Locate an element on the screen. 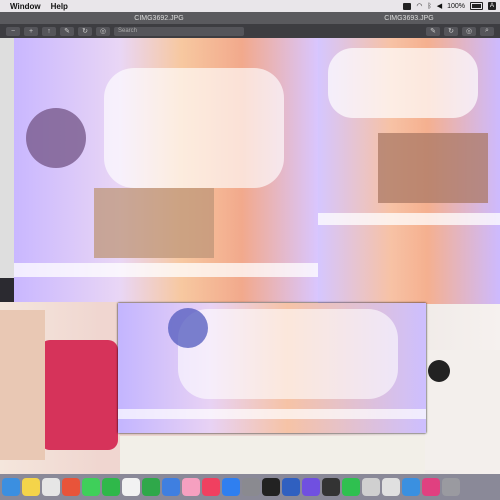 The height and width of the screenshot is (500, 500). zoom-out-icon: − is located at coordinates (13, 31).